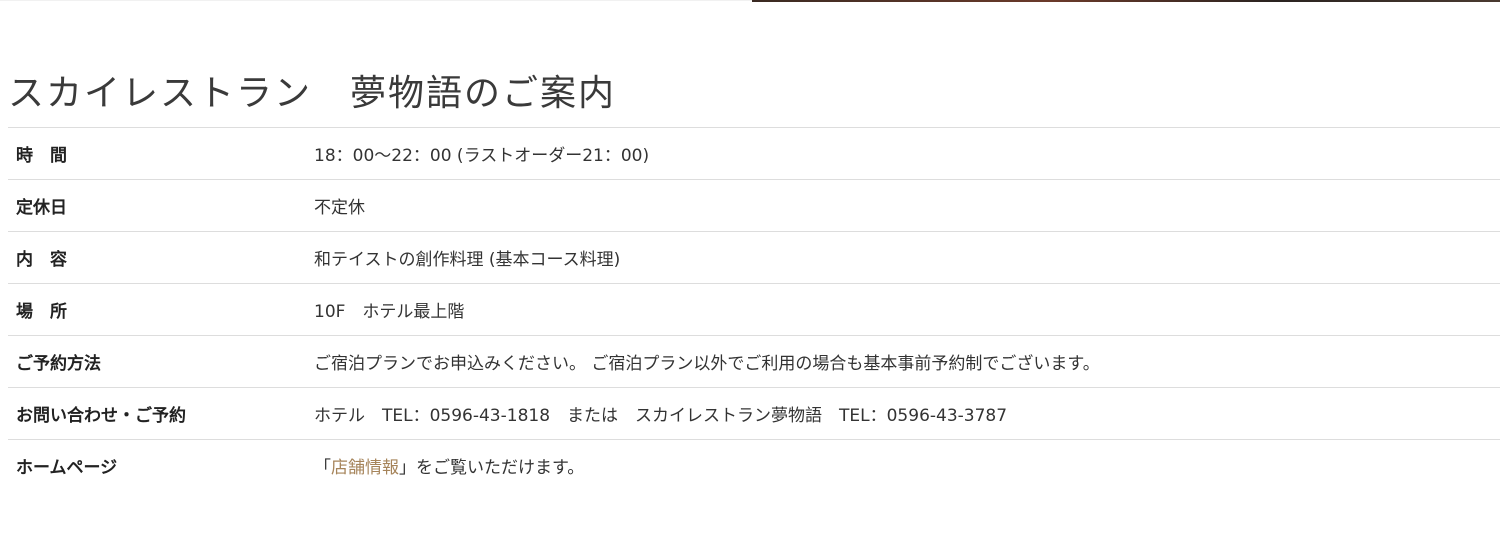 The height and width of the screenshot is (546, 1500). I want to click on homepage-value: 「店舗情報」をご覧いただけます。, so click(903, 465).